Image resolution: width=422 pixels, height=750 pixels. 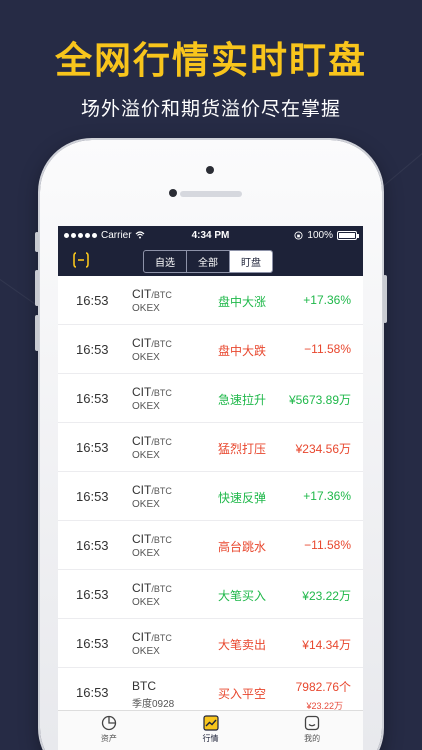 I want to click on row-value: ¥234.56万, so click(x=323, y=449).